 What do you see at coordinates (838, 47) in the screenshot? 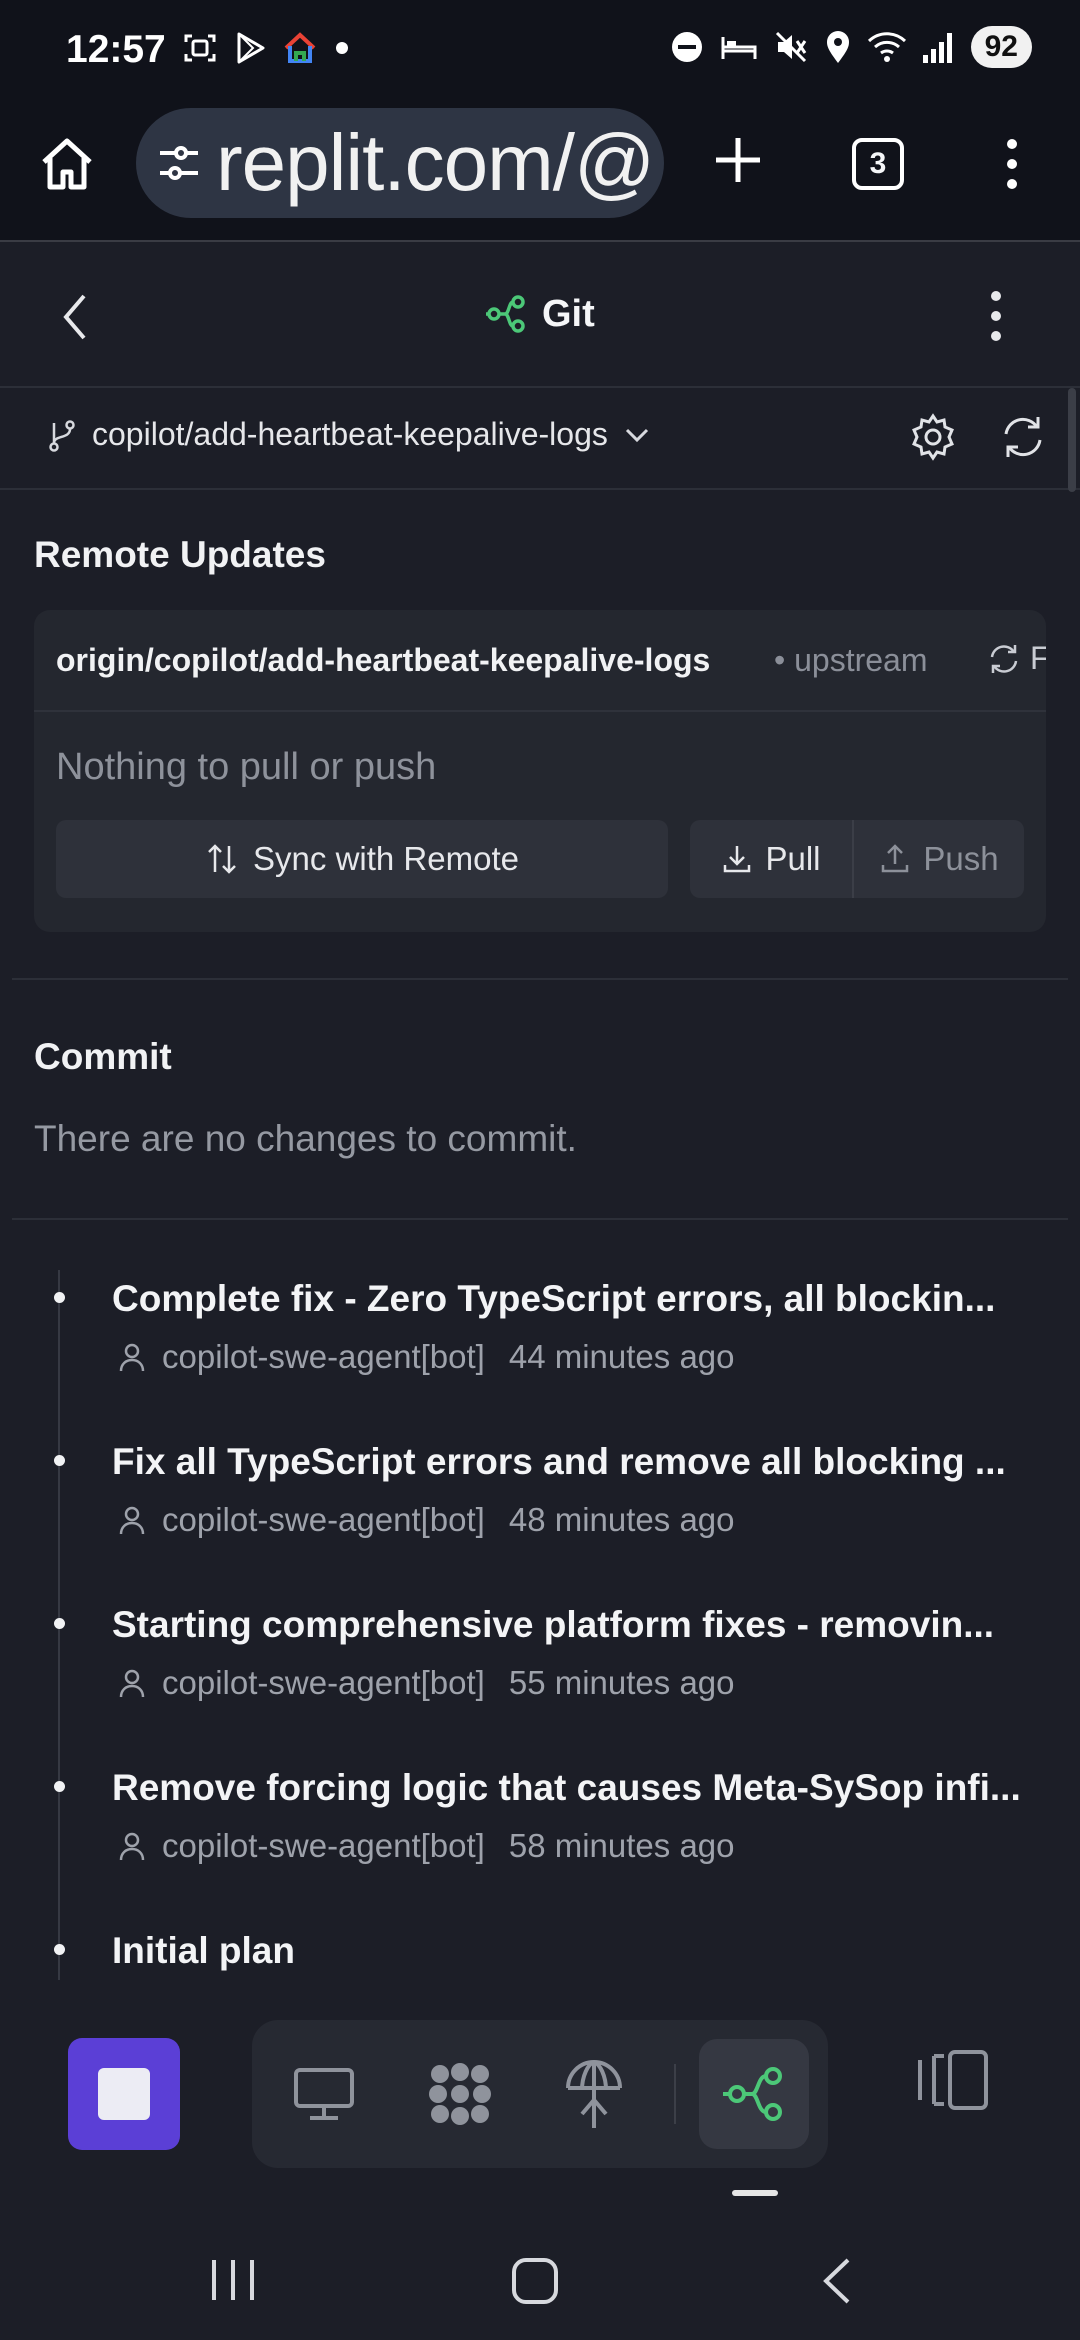
I see `location-icon` at bounding box center [838, 47].